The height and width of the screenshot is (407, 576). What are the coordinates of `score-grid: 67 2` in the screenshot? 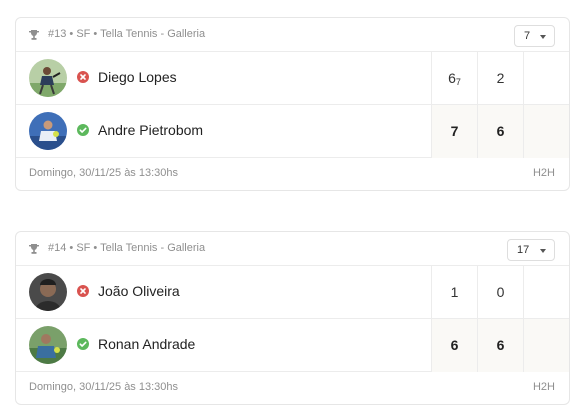 It's located at (500, 78).